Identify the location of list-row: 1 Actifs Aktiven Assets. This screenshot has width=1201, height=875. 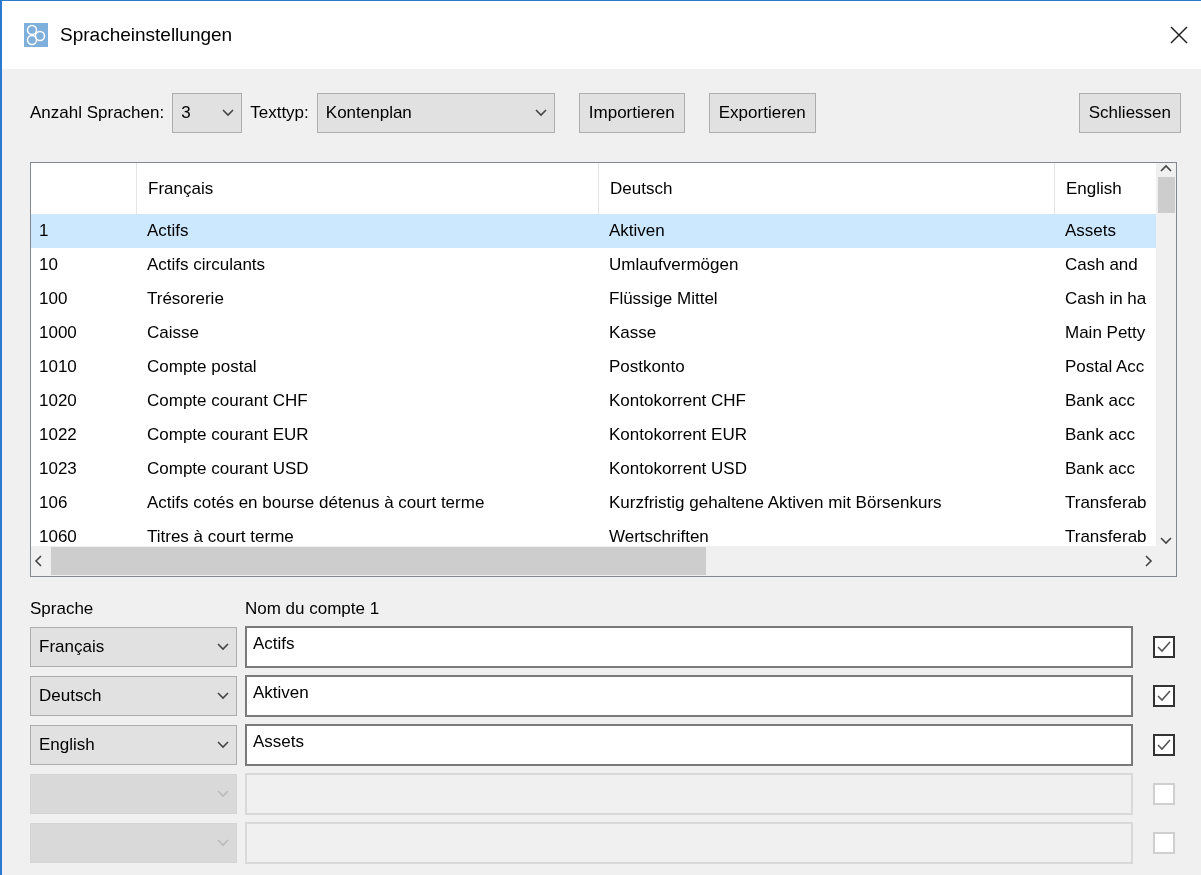
(593, 231).